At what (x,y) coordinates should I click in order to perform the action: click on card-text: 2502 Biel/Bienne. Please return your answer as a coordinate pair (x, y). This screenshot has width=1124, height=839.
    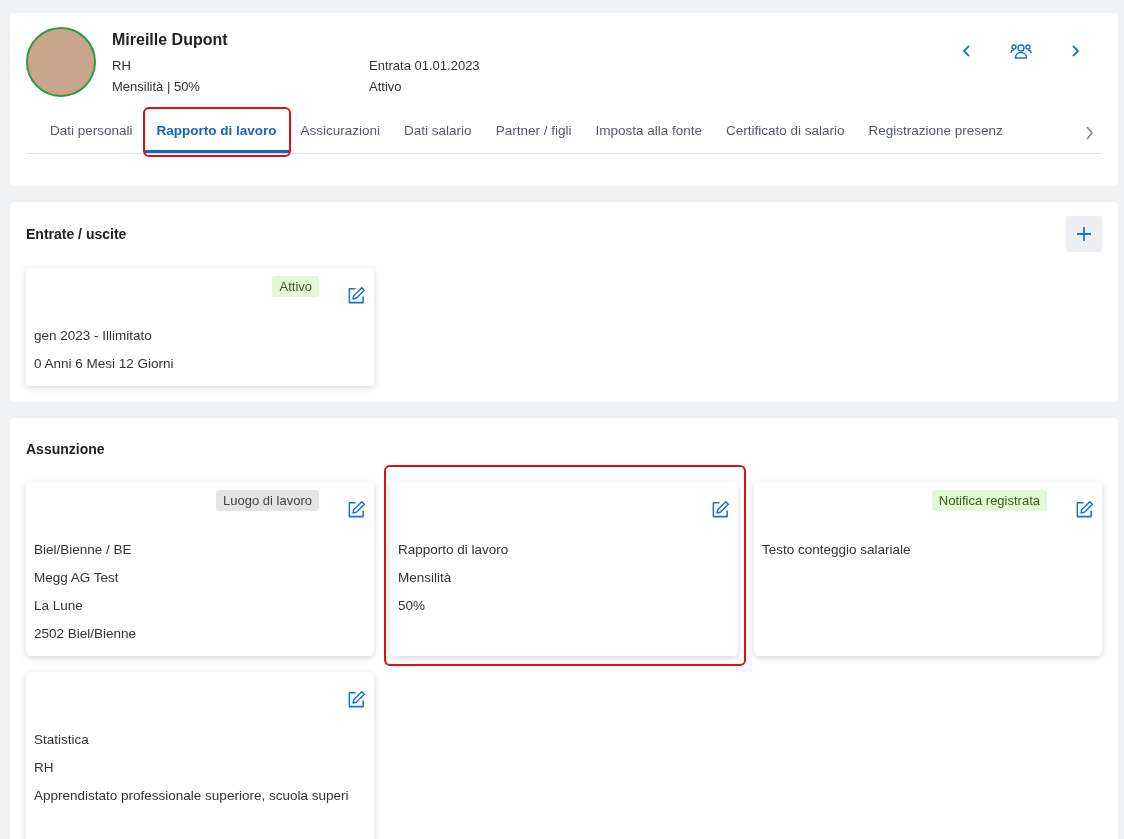
    Looking at the image, I should click on (86, 634).